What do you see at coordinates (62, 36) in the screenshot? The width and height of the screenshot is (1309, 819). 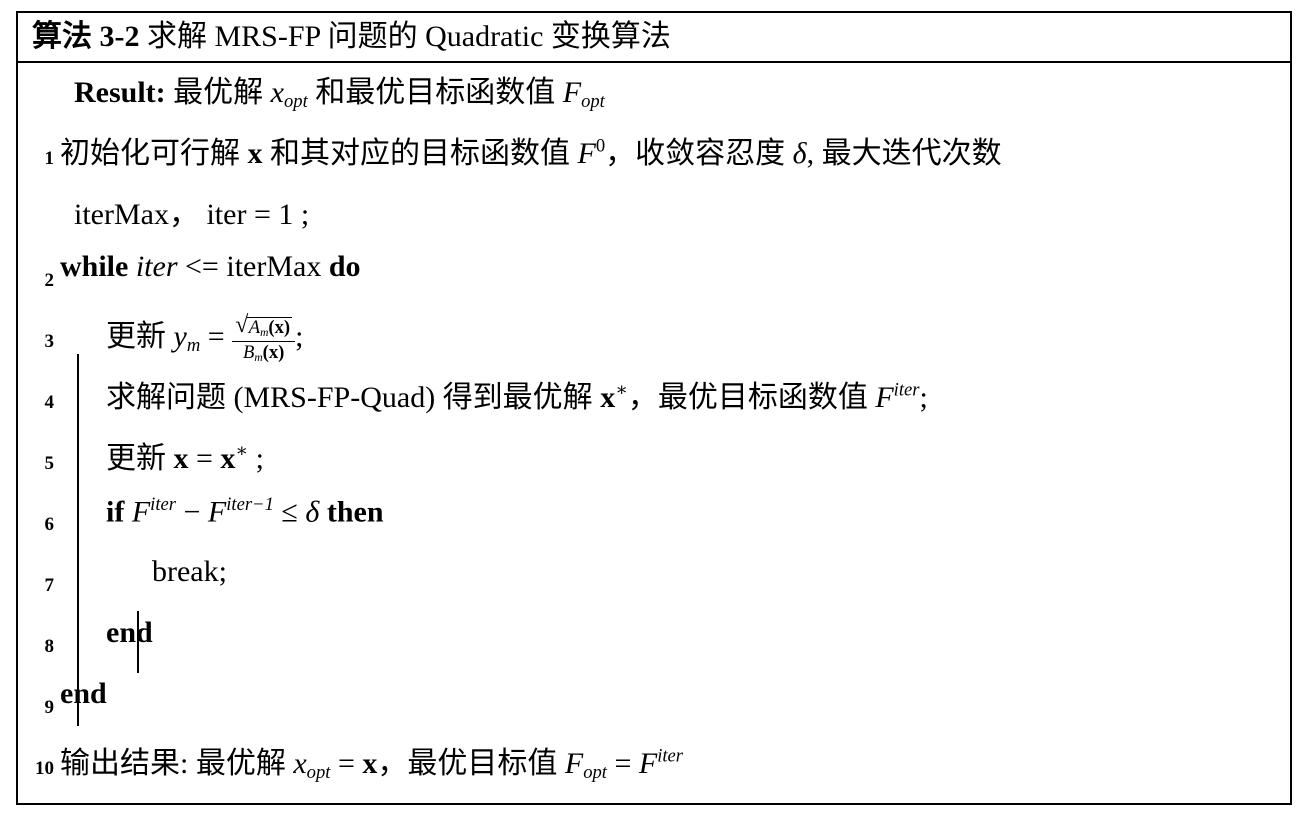 I see `algorithm-title-label: 算法` at bounding box center [62, 36].